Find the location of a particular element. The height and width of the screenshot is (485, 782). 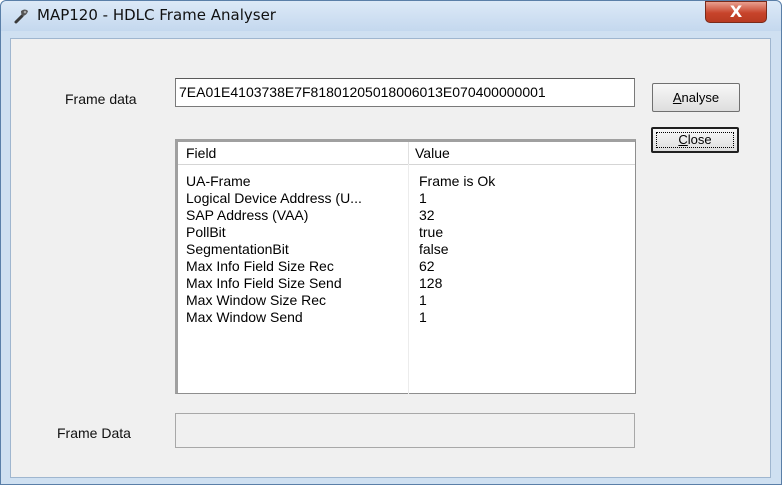

window-close-button: X is located at coordinates (736, 12).